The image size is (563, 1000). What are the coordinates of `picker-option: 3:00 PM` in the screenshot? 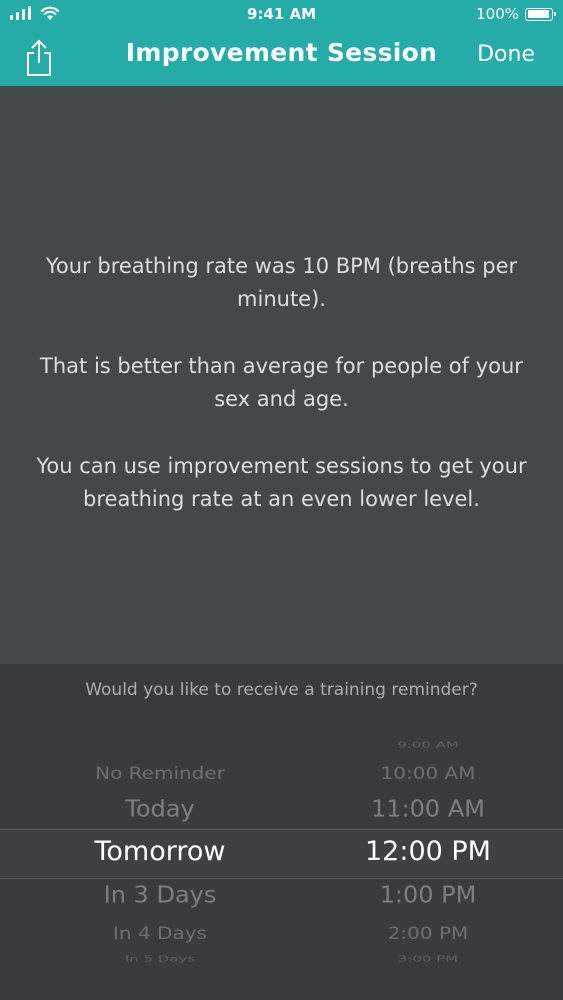 It's located at (428, 959).